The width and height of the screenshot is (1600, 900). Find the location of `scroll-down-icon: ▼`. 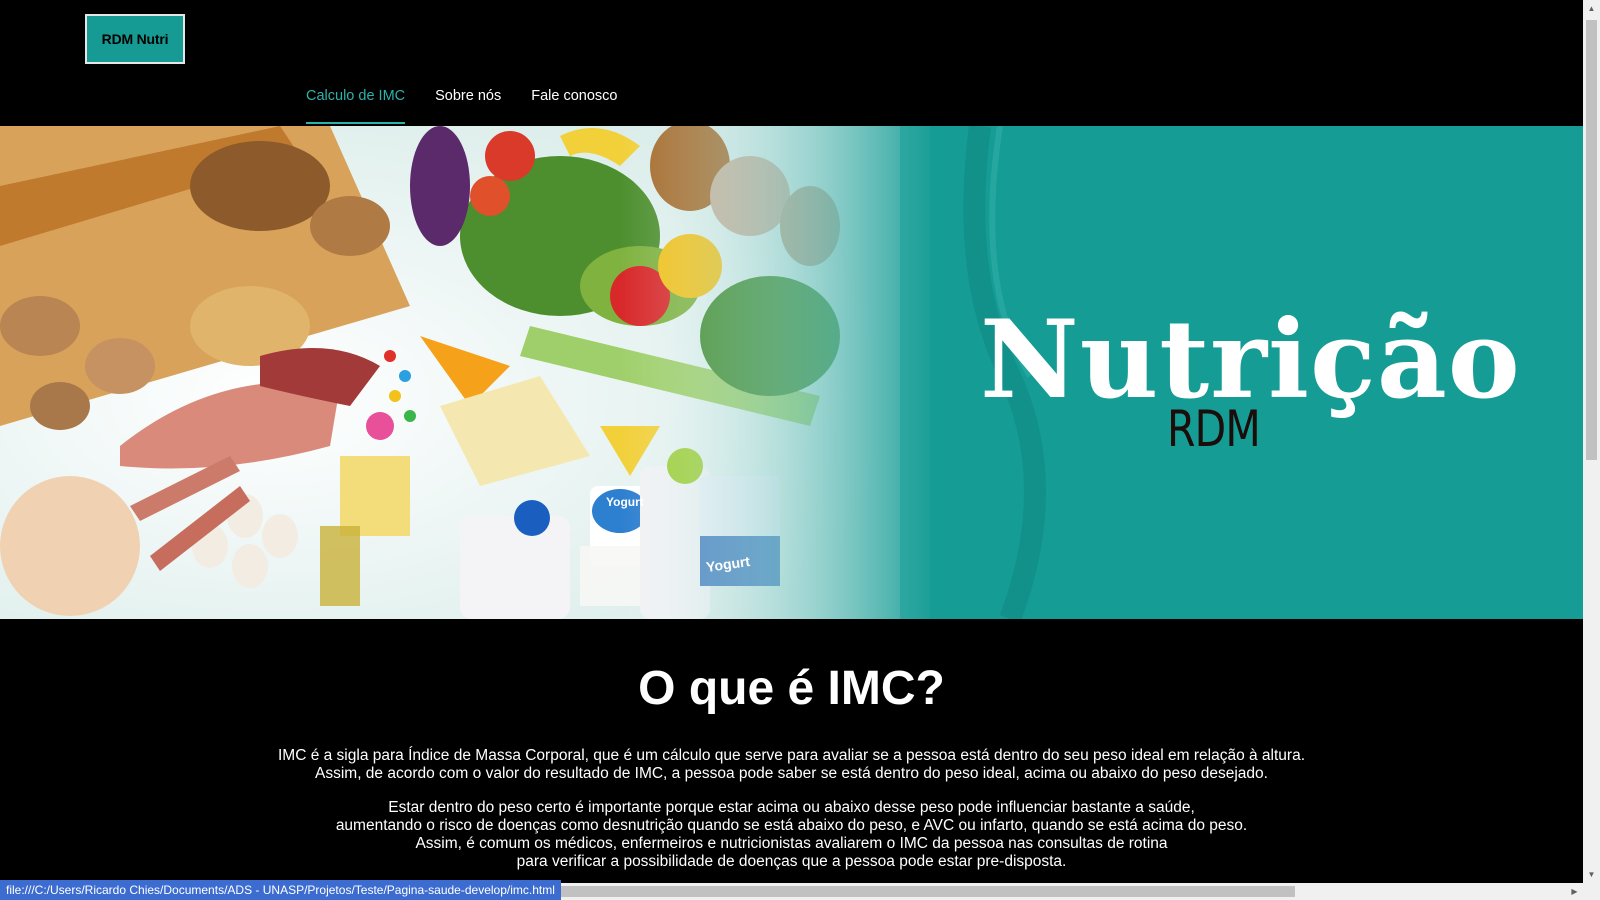

scroll-down-icon: ▼ is located at coordinates (1591, 874).